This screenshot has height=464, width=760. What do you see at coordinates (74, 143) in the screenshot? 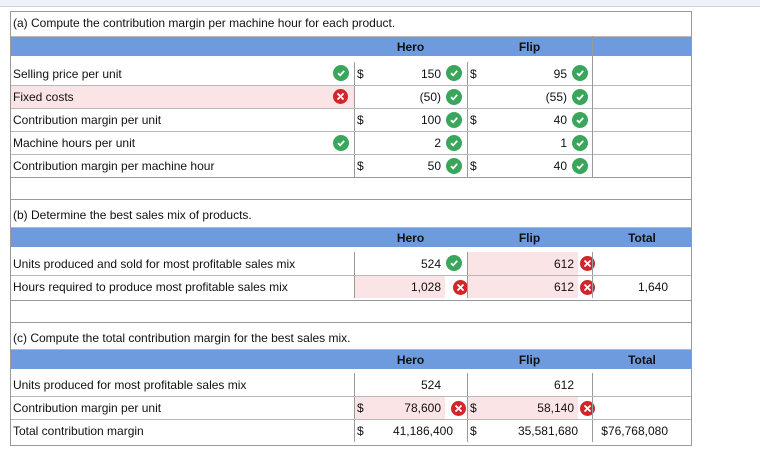
I see `row-label: Machine hours per unit` at bounding box center [74, 143].